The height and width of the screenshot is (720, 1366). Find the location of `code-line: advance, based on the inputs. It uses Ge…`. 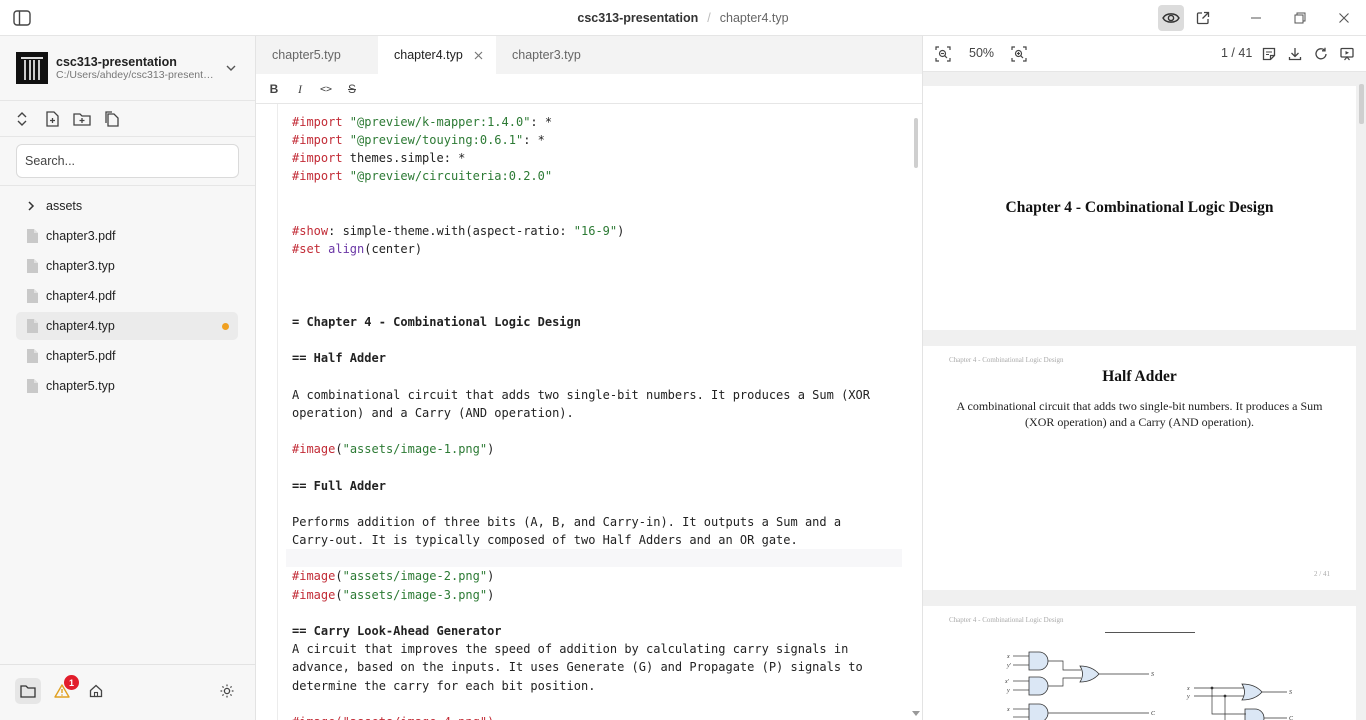

code-line: advance, based on the inputs. It uses Ge… is located at coordinates (577, 667).